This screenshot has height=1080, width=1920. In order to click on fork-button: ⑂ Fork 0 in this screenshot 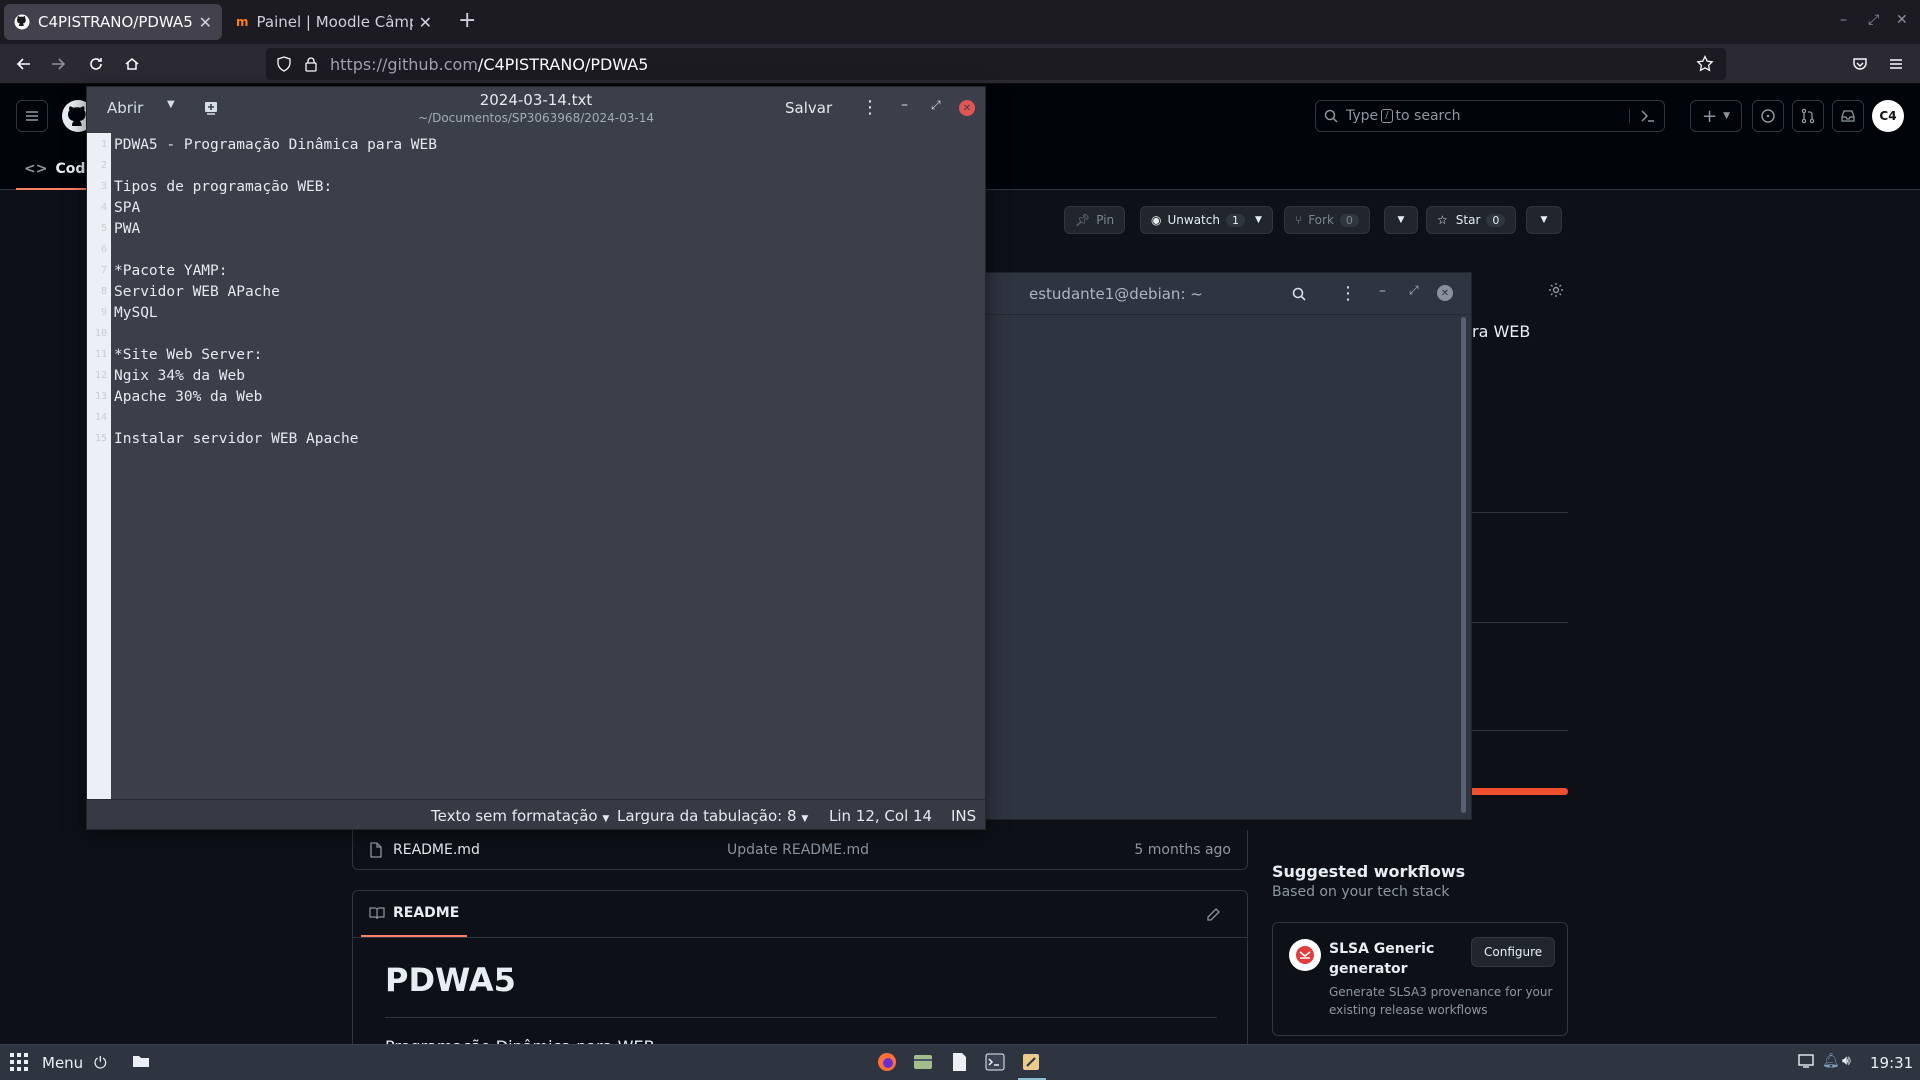, I will do `click(1327, 220)`.